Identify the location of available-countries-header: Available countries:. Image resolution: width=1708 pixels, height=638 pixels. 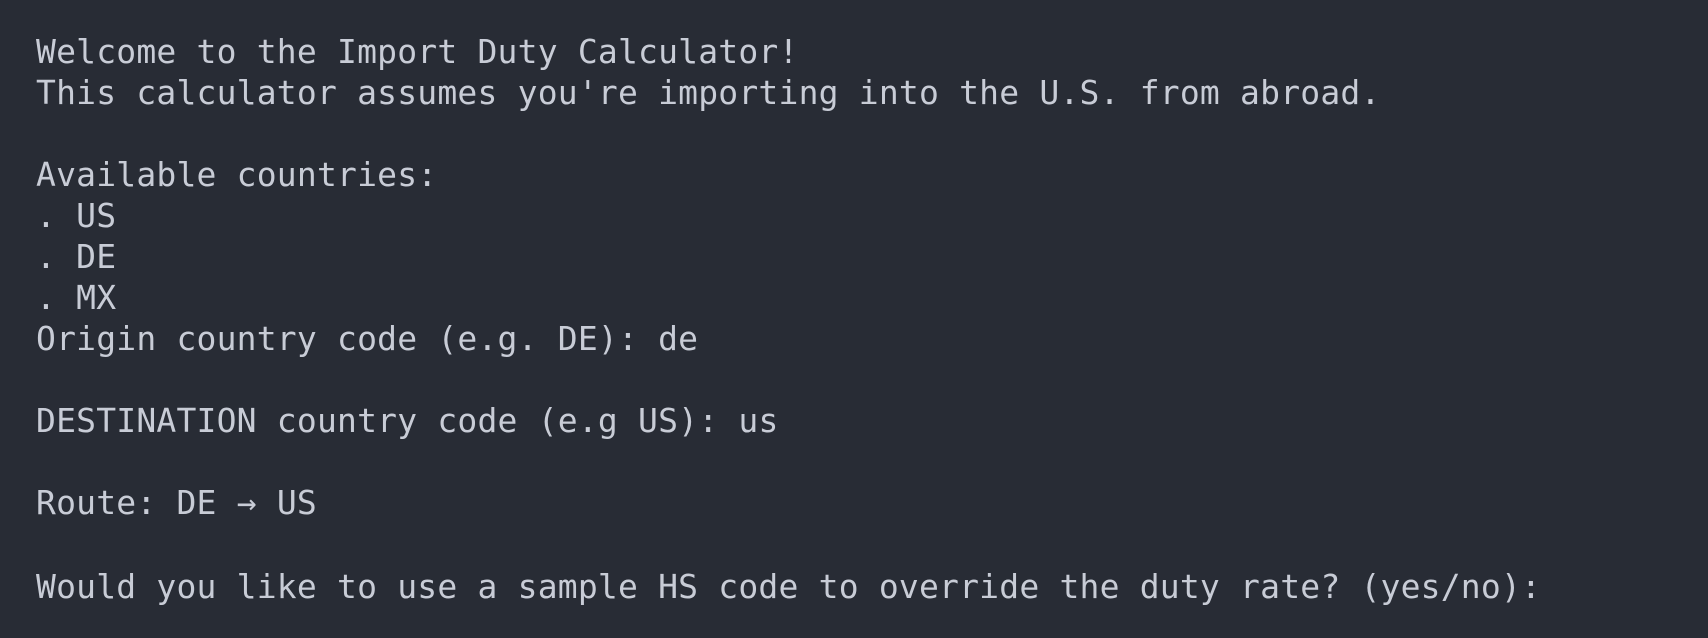
(237, 174).